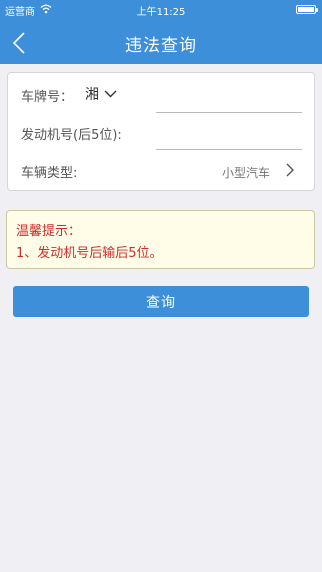 Image resolution: width=322 pixels, height=572 pixels. What do you see at coordinates (49, 231) in the screenshot?
I see `tips-title: 温馨提示：` at bounding box center [49, 231].